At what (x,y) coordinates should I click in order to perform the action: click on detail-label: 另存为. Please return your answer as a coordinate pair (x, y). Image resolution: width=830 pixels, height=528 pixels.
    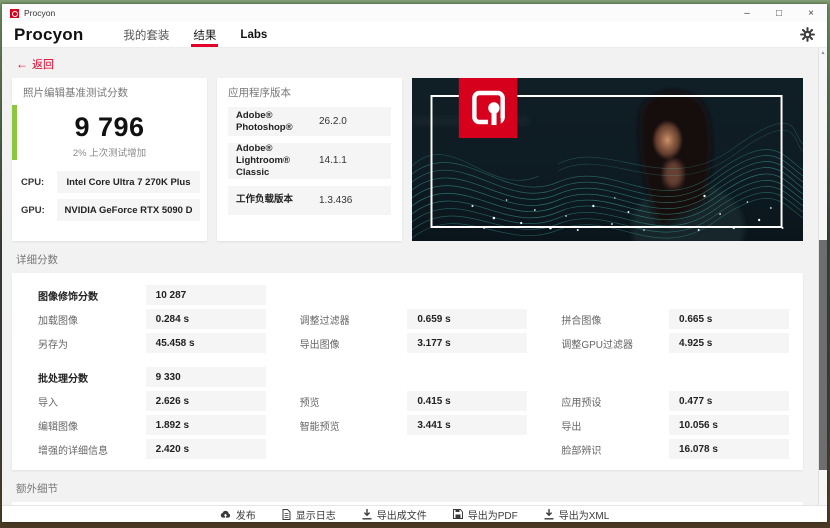
    Looking at the image, I should click on (53, 345).